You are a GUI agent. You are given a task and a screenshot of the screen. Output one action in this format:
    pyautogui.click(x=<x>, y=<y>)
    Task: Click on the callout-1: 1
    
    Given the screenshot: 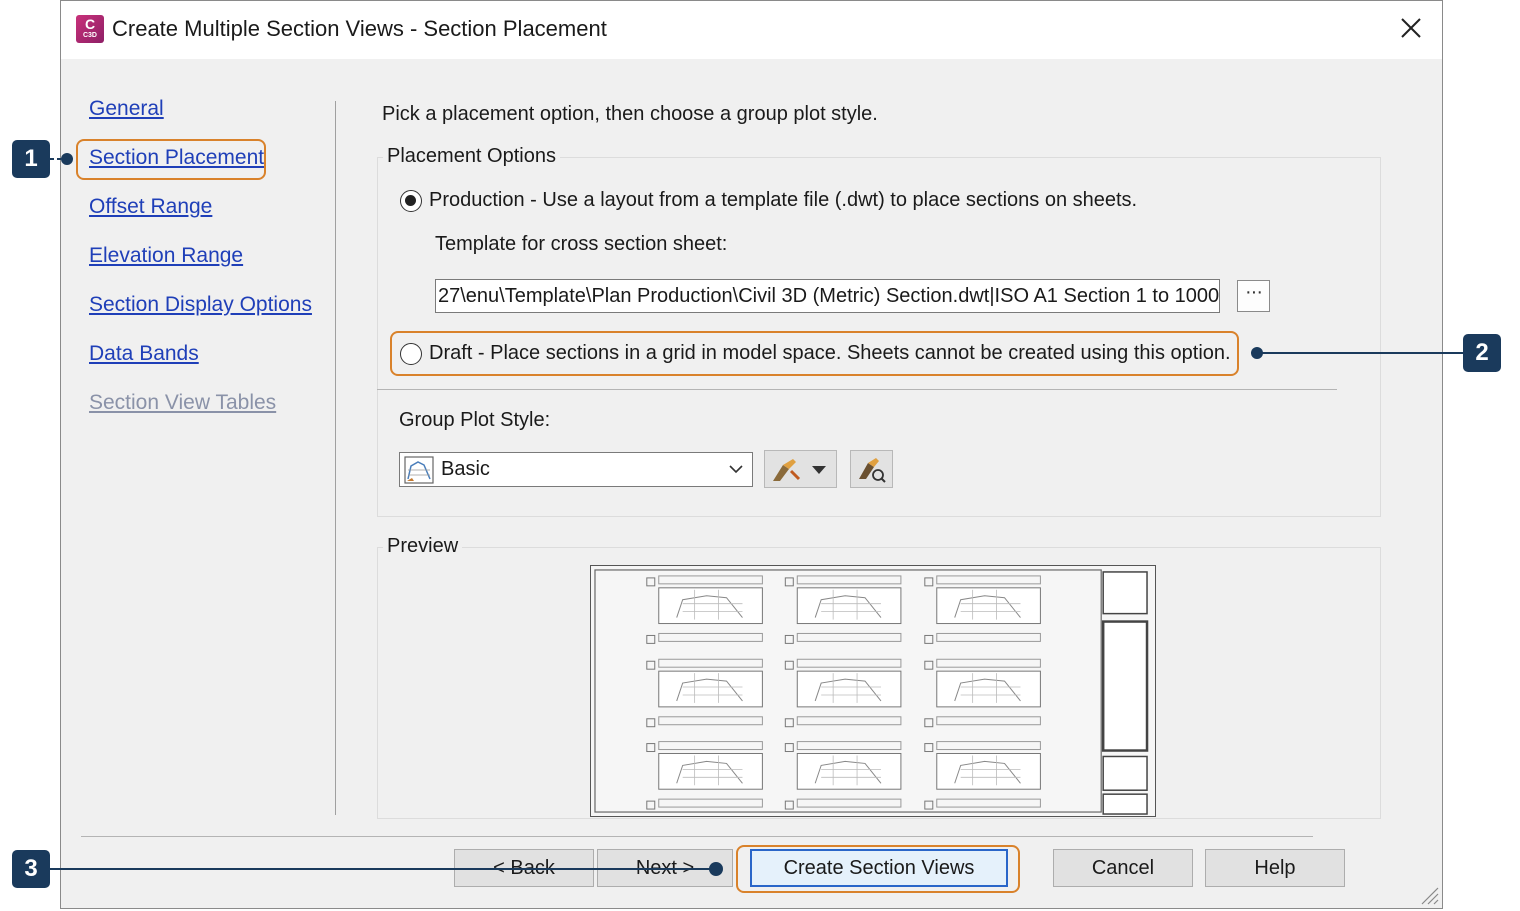 What is the action you would take?
    pyautogui.click(x=31, y=159)
    